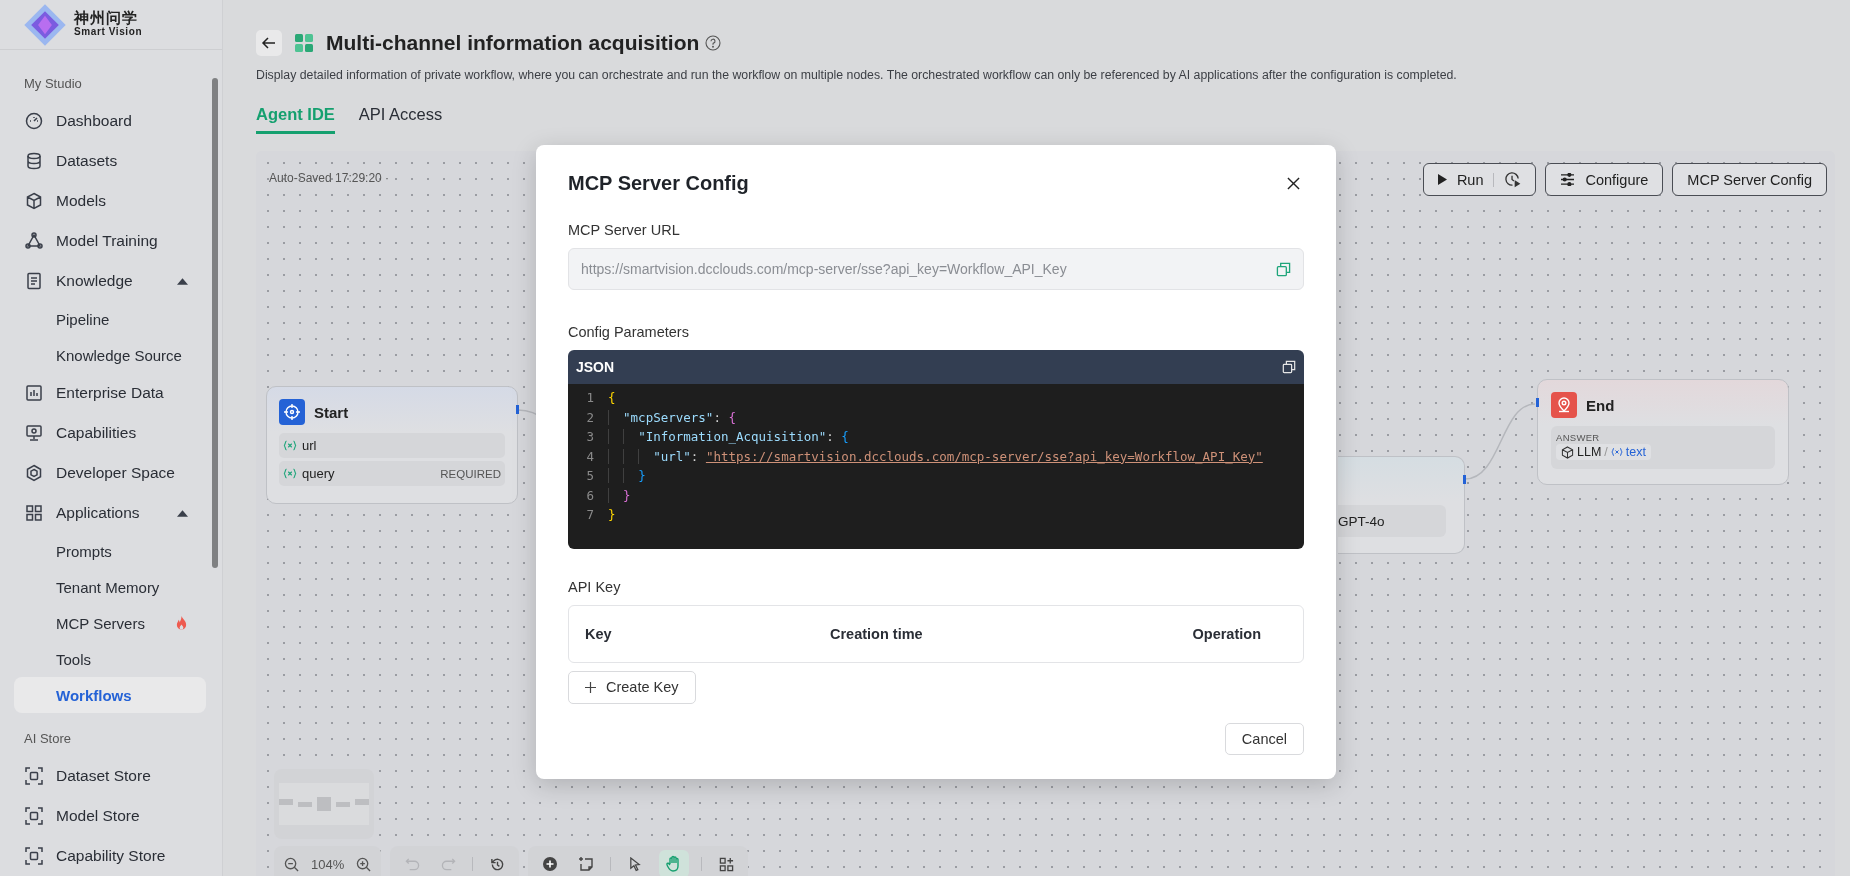  Describe the element at coordinates (1361, 521) in the screenshot. I see `model-name: GPT-4o` at that location.